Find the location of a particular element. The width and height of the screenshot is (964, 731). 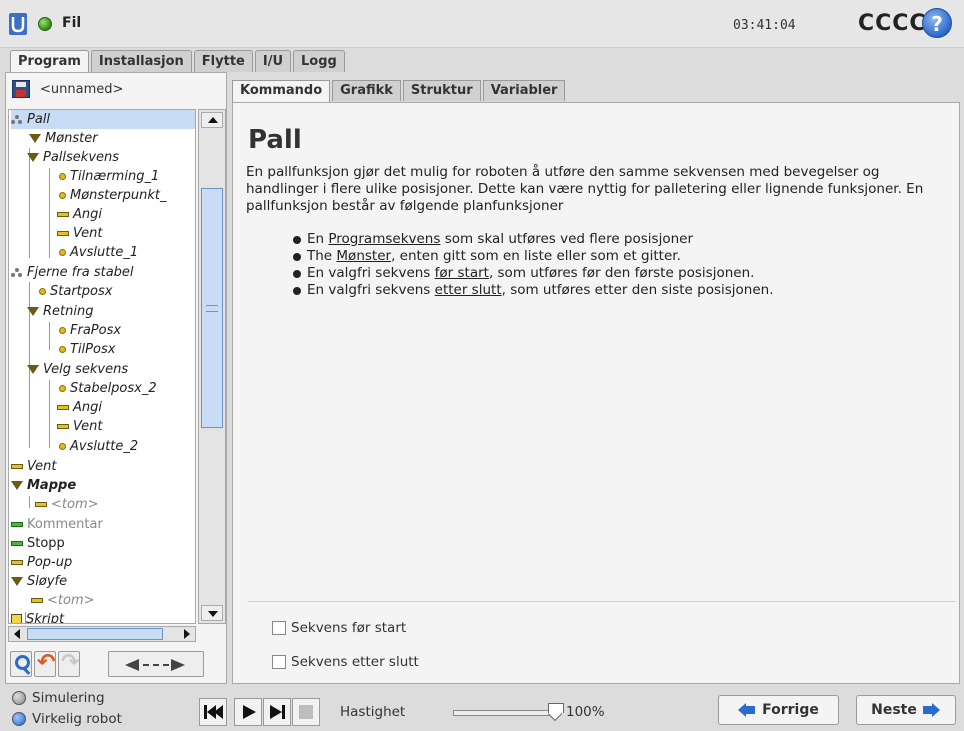

redo-icon is located at coordinates (69, 663).